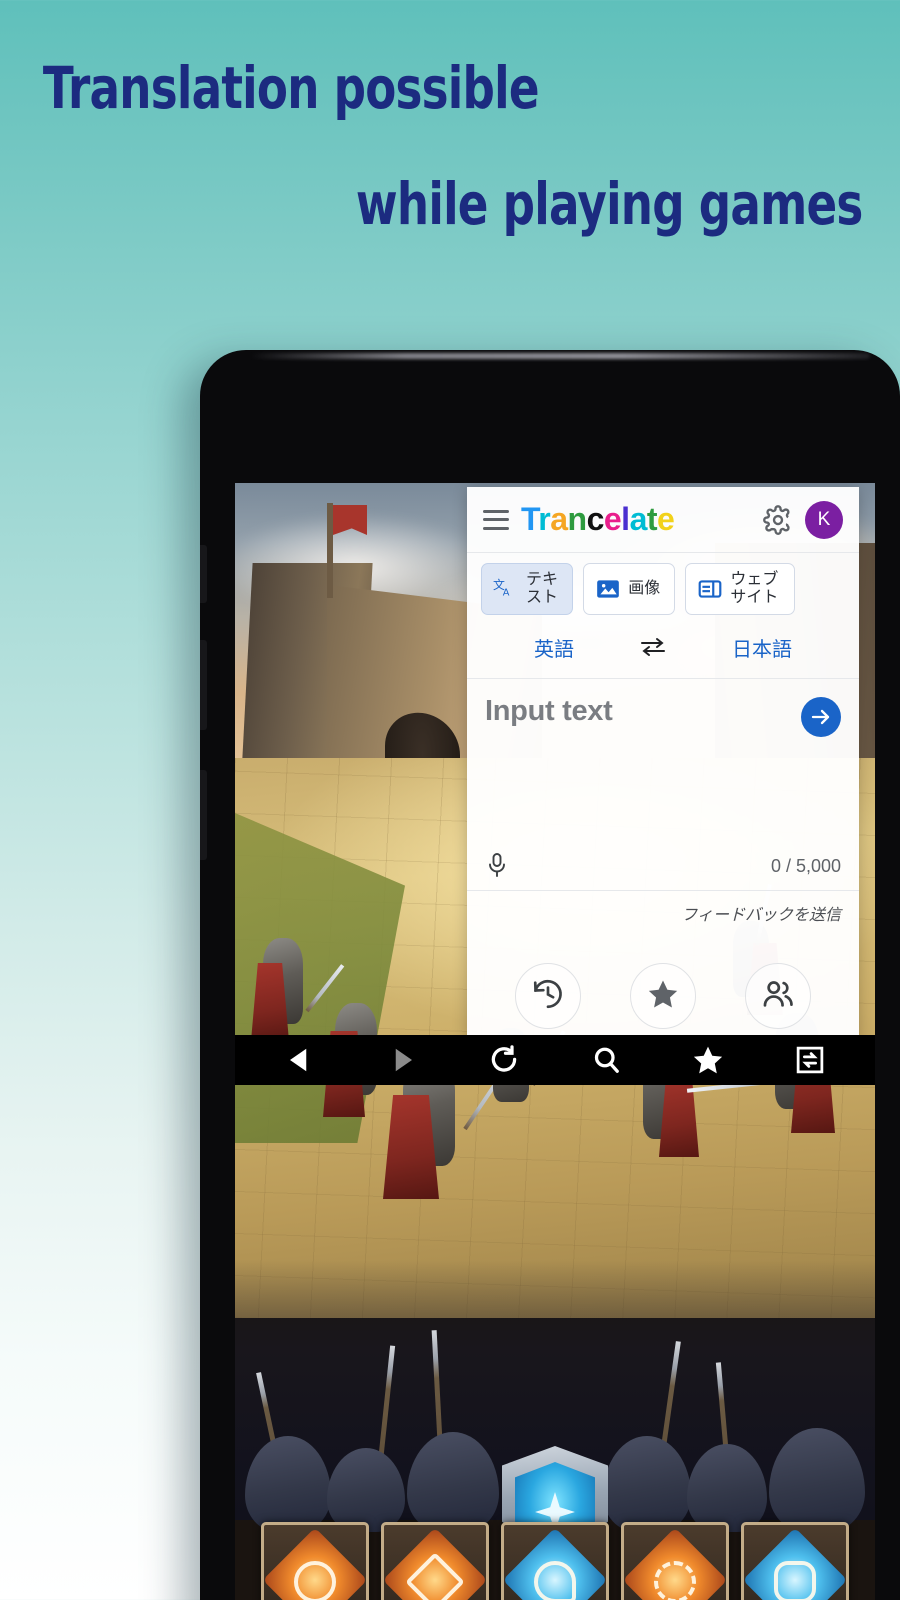  Describe the element at coordinates (203, 685) in the screenshot. I see `phone-side-button-volume-up` at that location.